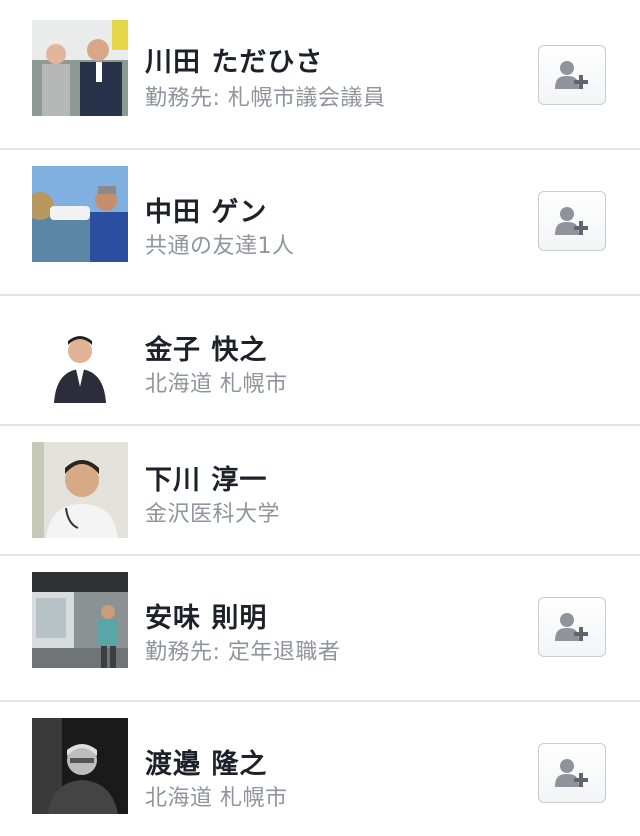 This screenshot has width=640, height=836. I want to click on person-detail: 共通の友達1人, so click(220, 246).